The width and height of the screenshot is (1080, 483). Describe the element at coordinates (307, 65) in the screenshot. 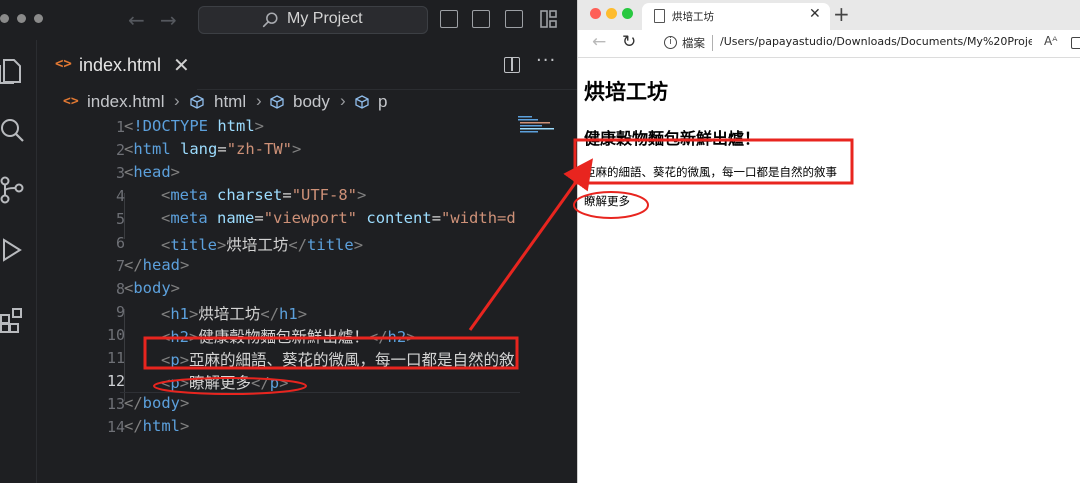

I see `editor-tab-bar: <> index.html ✕ ···` at that location.